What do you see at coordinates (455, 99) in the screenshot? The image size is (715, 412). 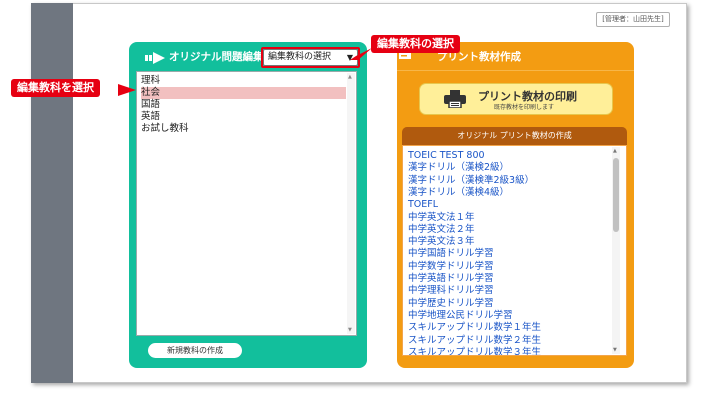 I see `printer-icon` at bounding box center [455, 99].